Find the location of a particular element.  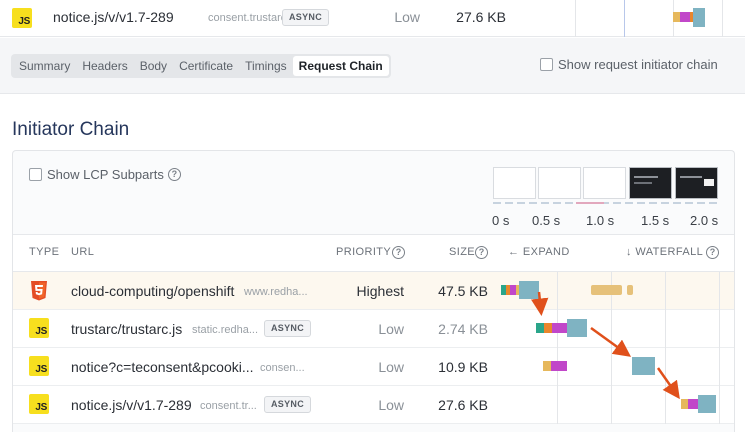

initiator-arrows is located at coordinates (605, 345).